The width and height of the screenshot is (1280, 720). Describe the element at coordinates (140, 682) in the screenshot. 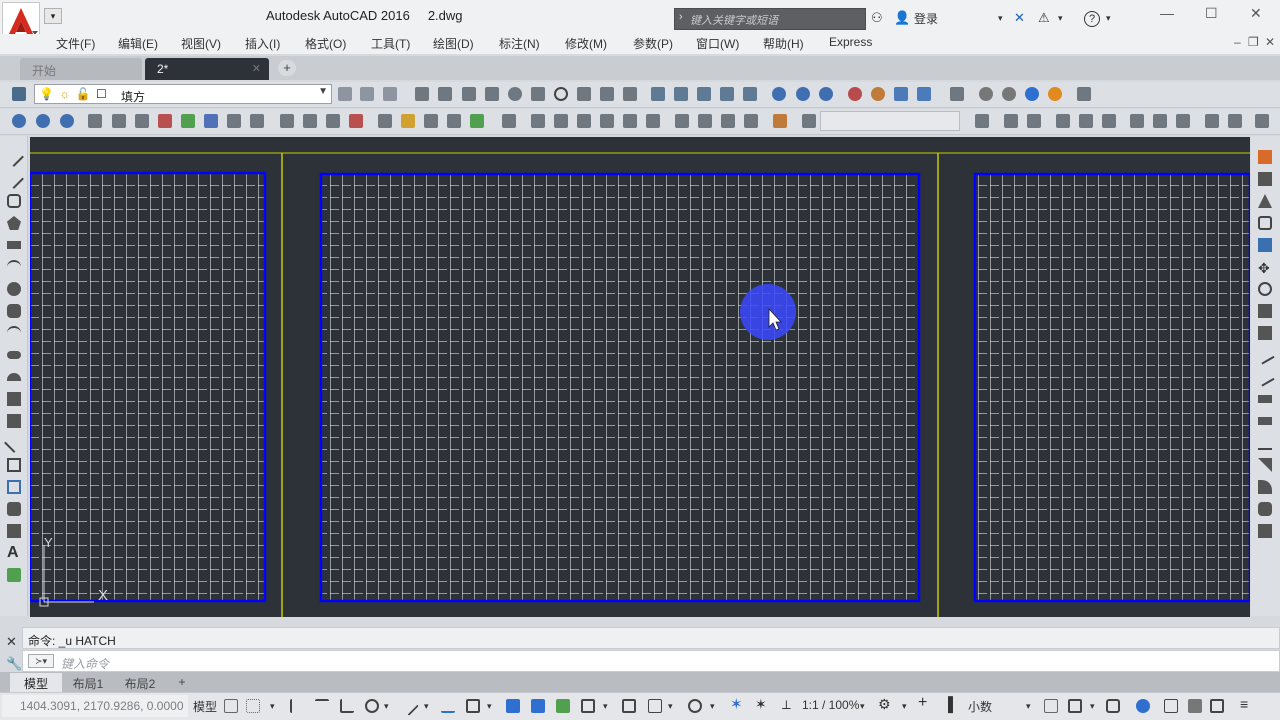

I see `tab-layout2: 布局2` at that location.